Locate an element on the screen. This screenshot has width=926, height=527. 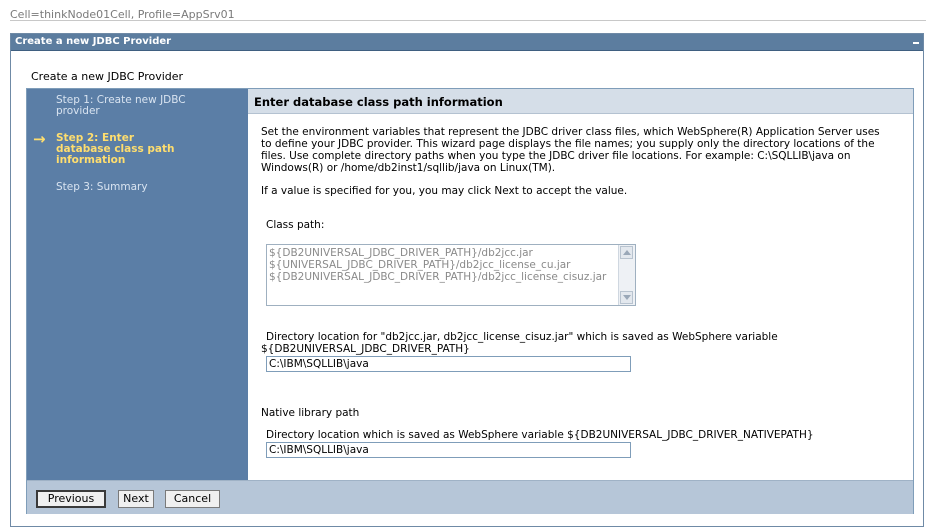
scroll-down-button is located at coordinates (626, 297).